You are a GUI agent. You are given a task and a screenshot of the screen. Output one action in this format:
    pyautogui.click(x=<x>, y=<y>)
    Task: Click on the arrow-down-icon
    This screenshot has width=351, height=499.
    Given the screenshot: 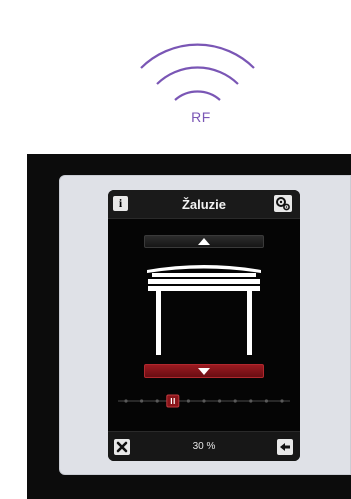 What is the action you would take?
    pyautogui.click(x=204, y=371)
    